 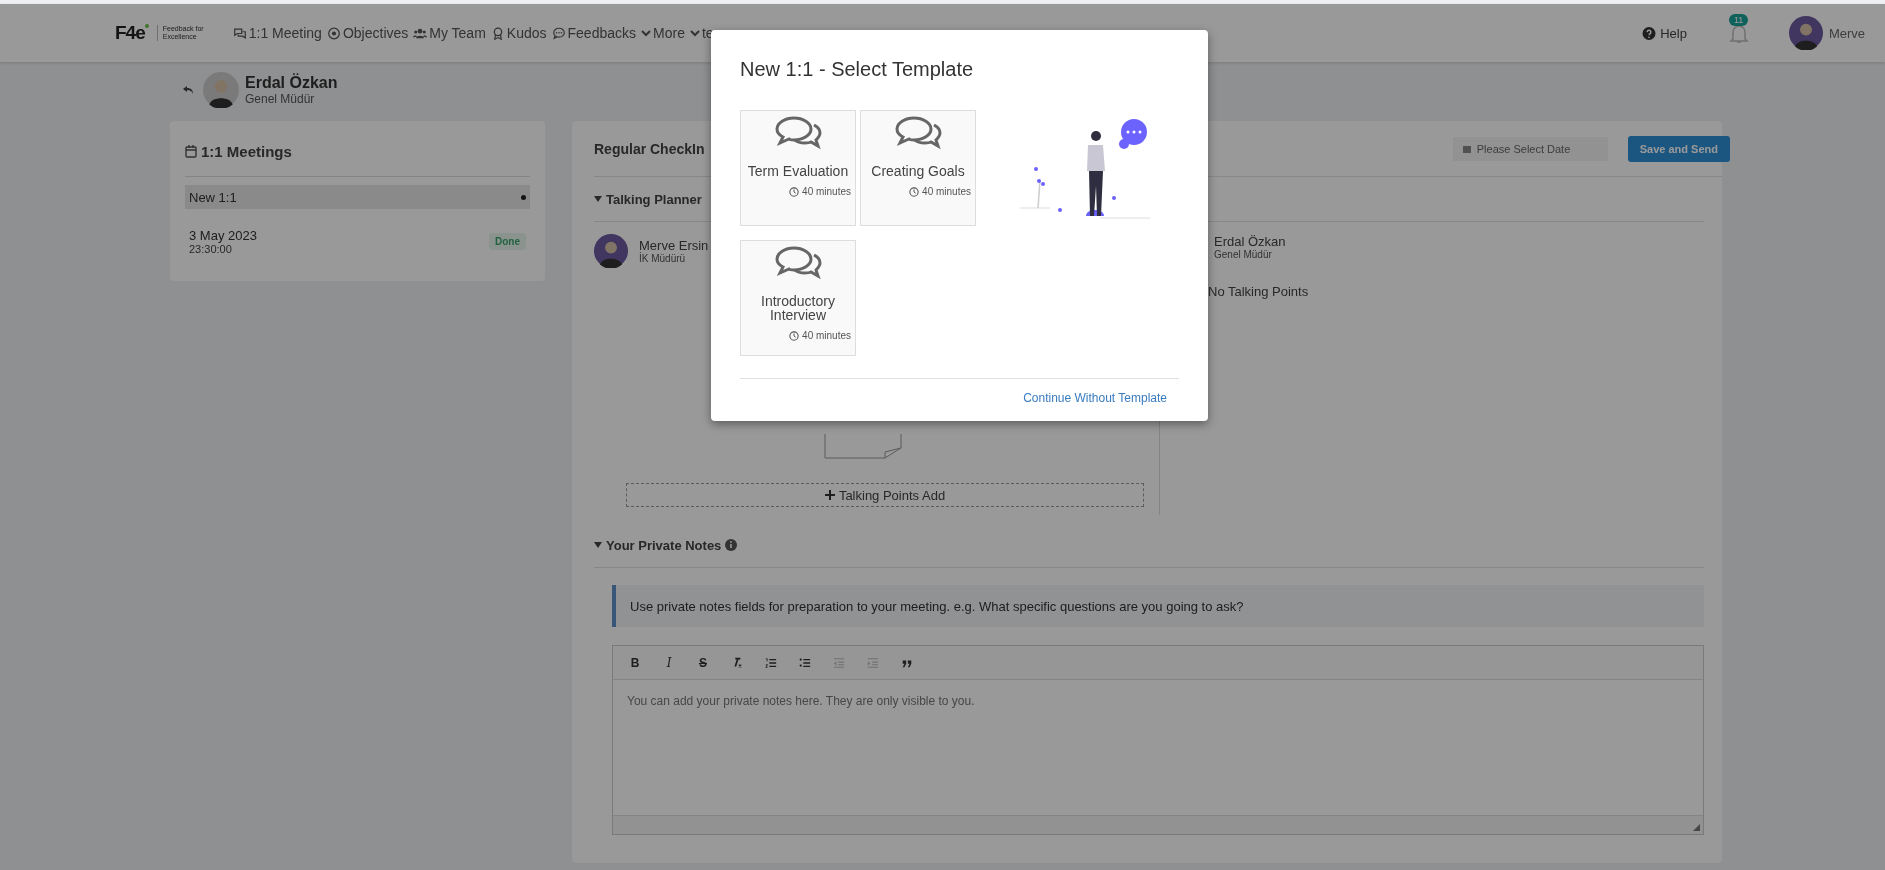 What do you see at coordinates (1158, 740) in the screenshot?
I see `rich-text-editor: B I S You can add your private notes here. They are only visible to you.` at bounding box center [1158, 740].